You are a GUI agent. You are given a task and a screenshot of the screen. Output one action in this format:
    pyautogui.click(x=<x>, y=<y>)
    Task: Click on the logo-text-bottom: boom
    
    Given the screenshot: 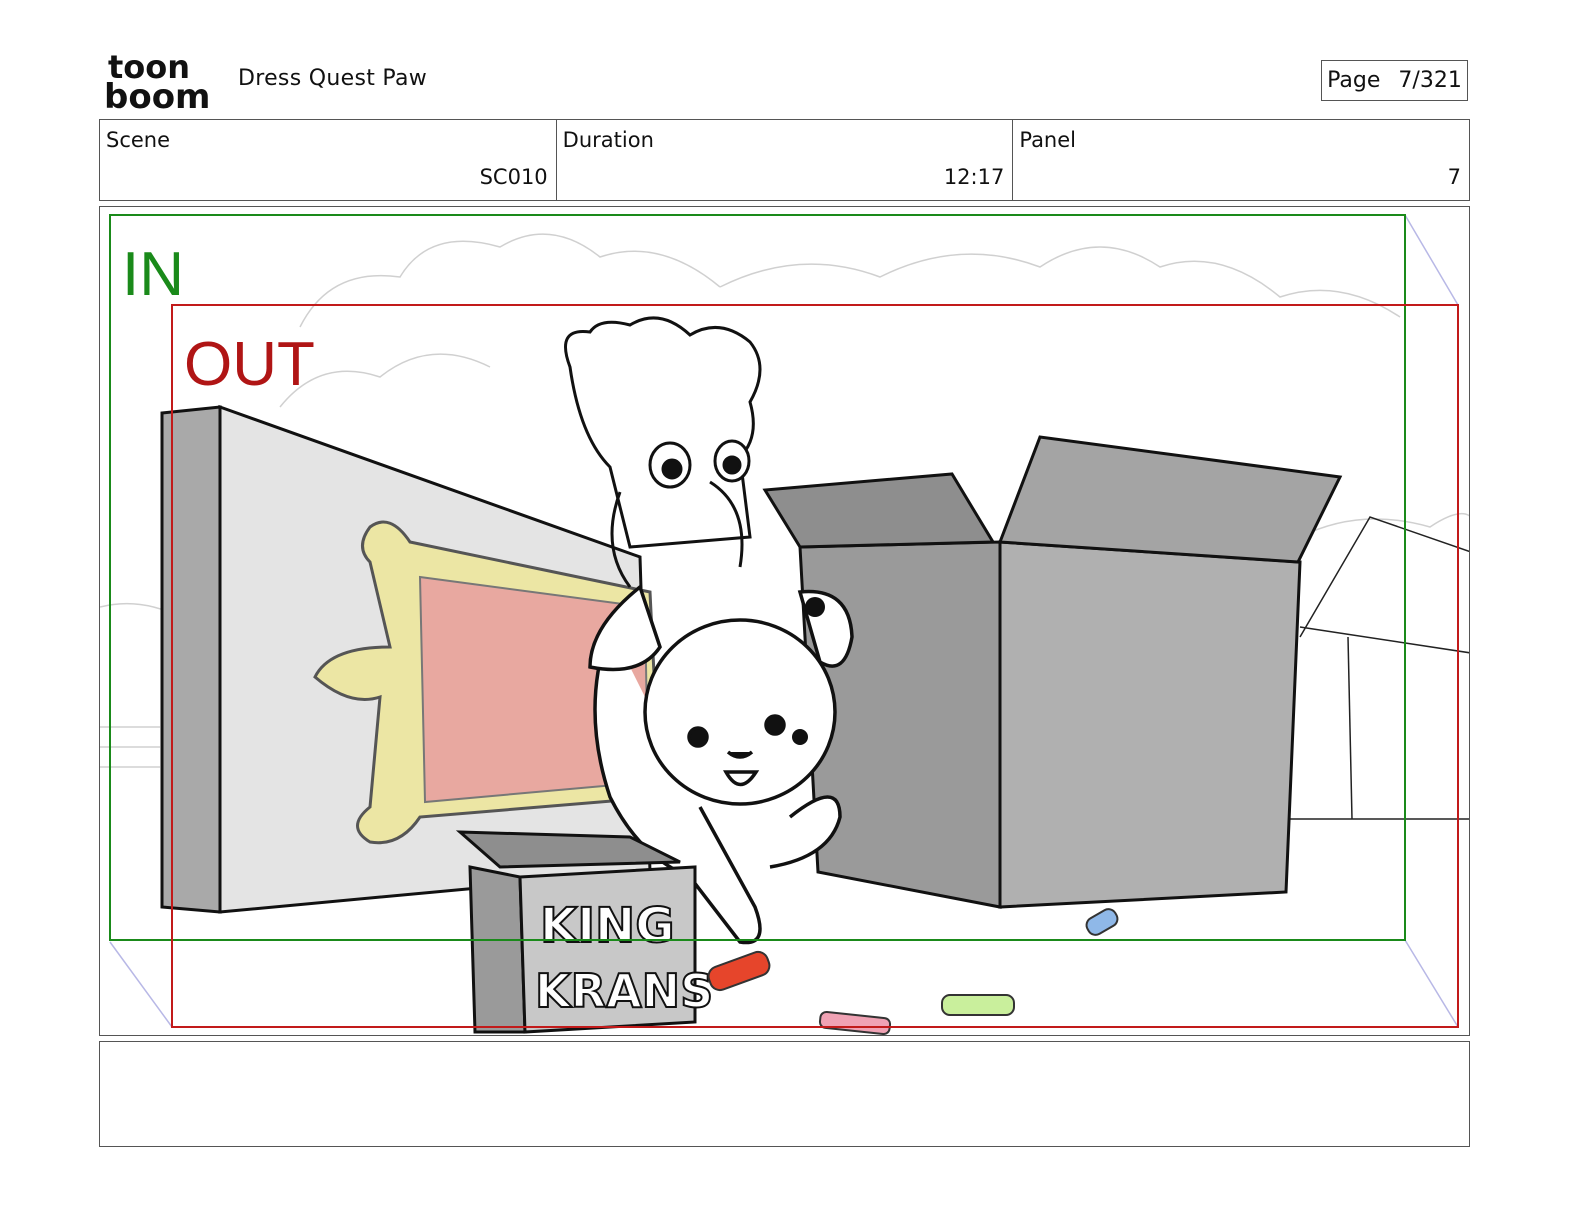 What is the action you would take?
    pyautogui.click(x=157, y=94)
    